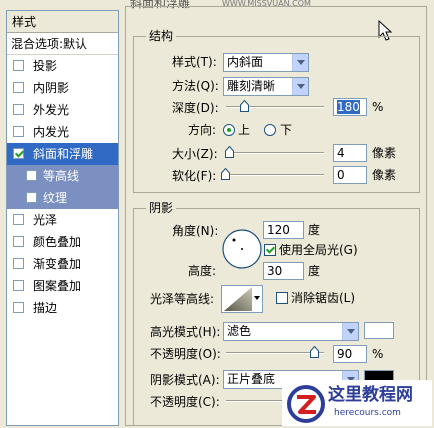  I want to click on contour-icon, so click(238, 299).